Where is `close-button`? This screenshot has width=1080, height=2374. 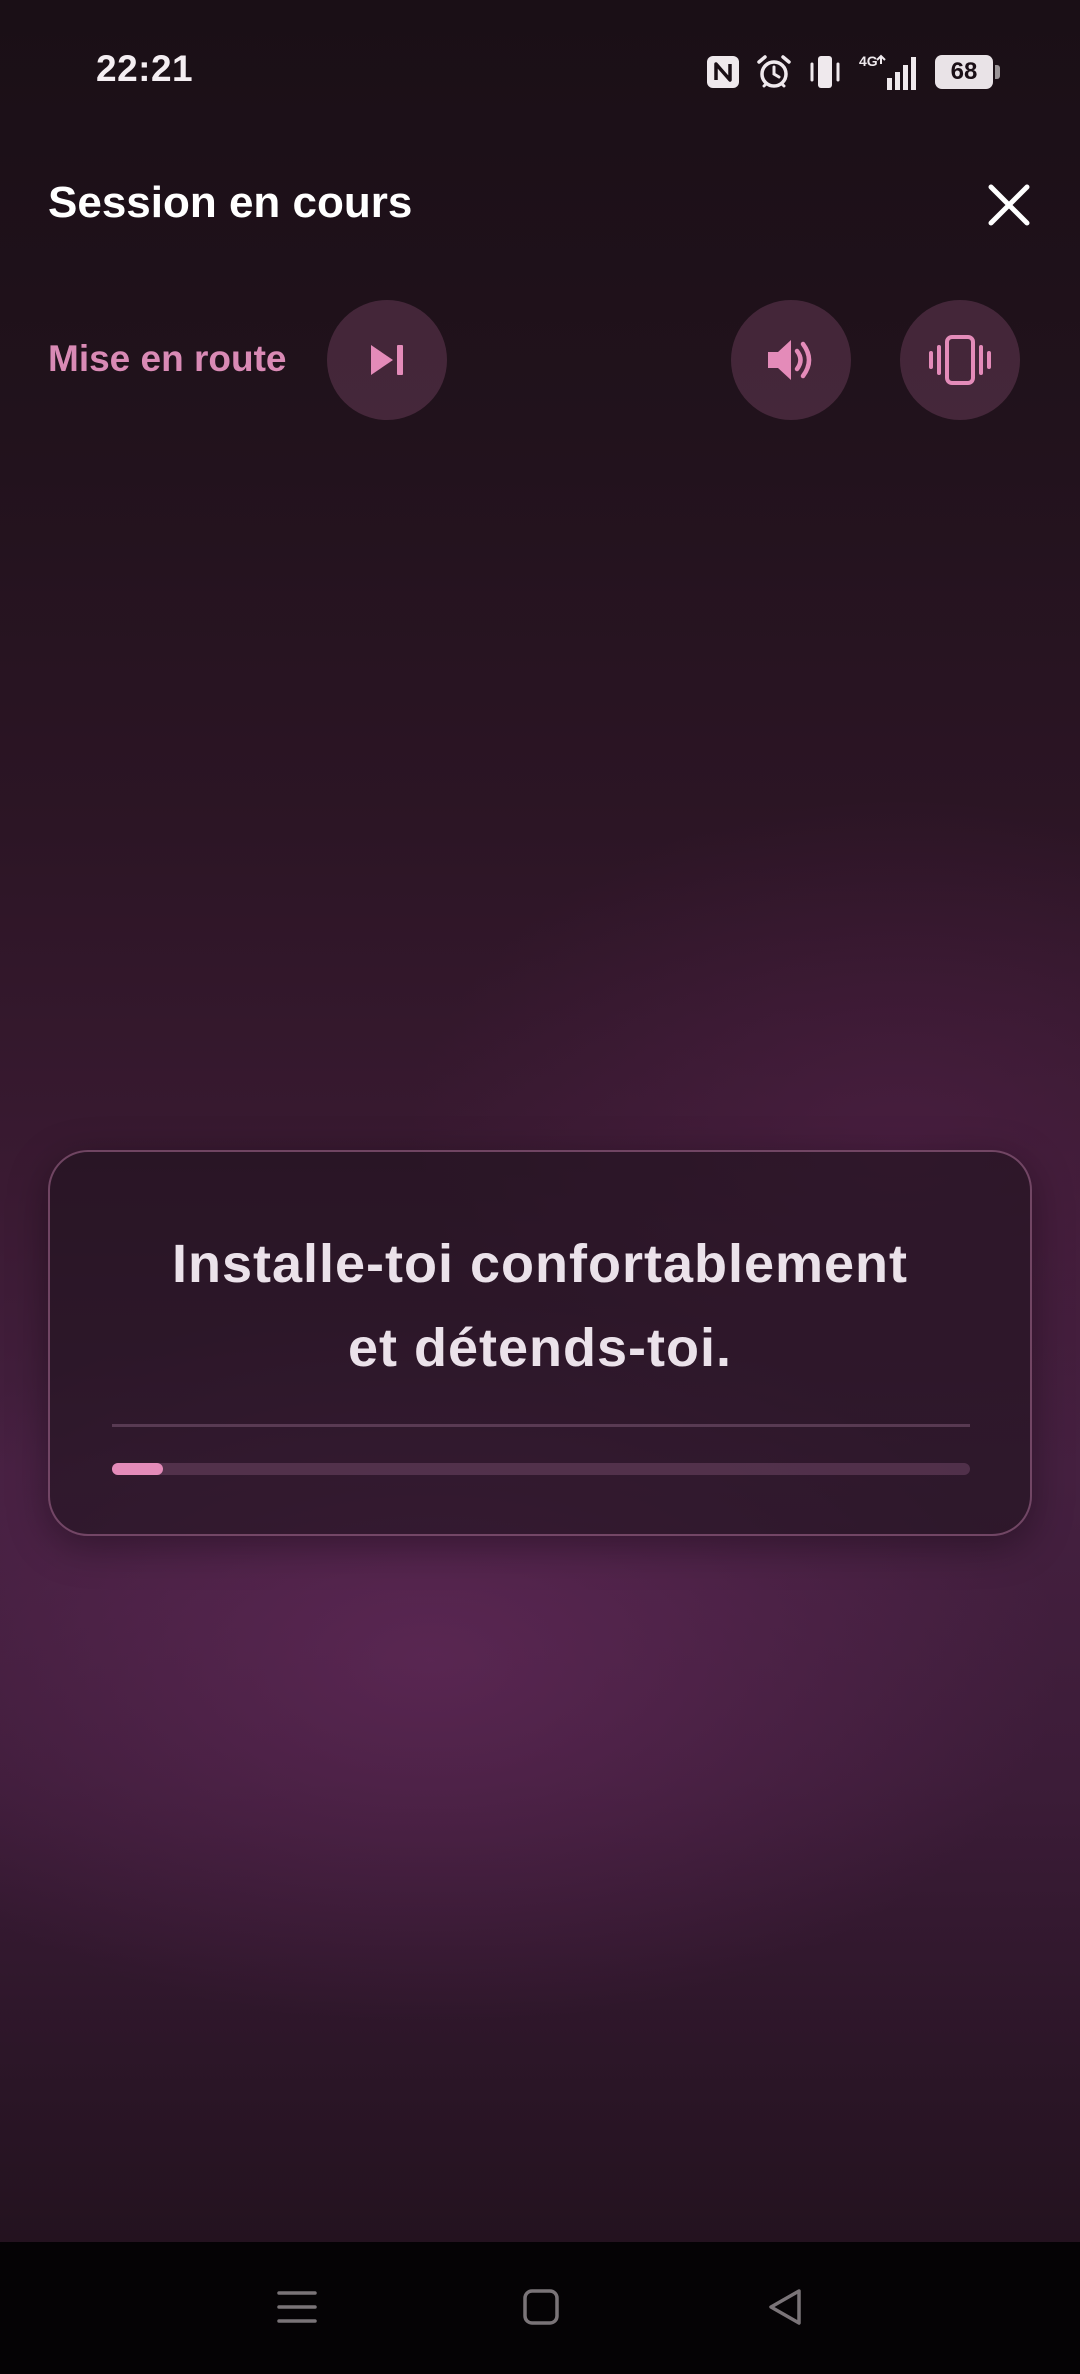 close-button is located at coordinates (1009, 205).